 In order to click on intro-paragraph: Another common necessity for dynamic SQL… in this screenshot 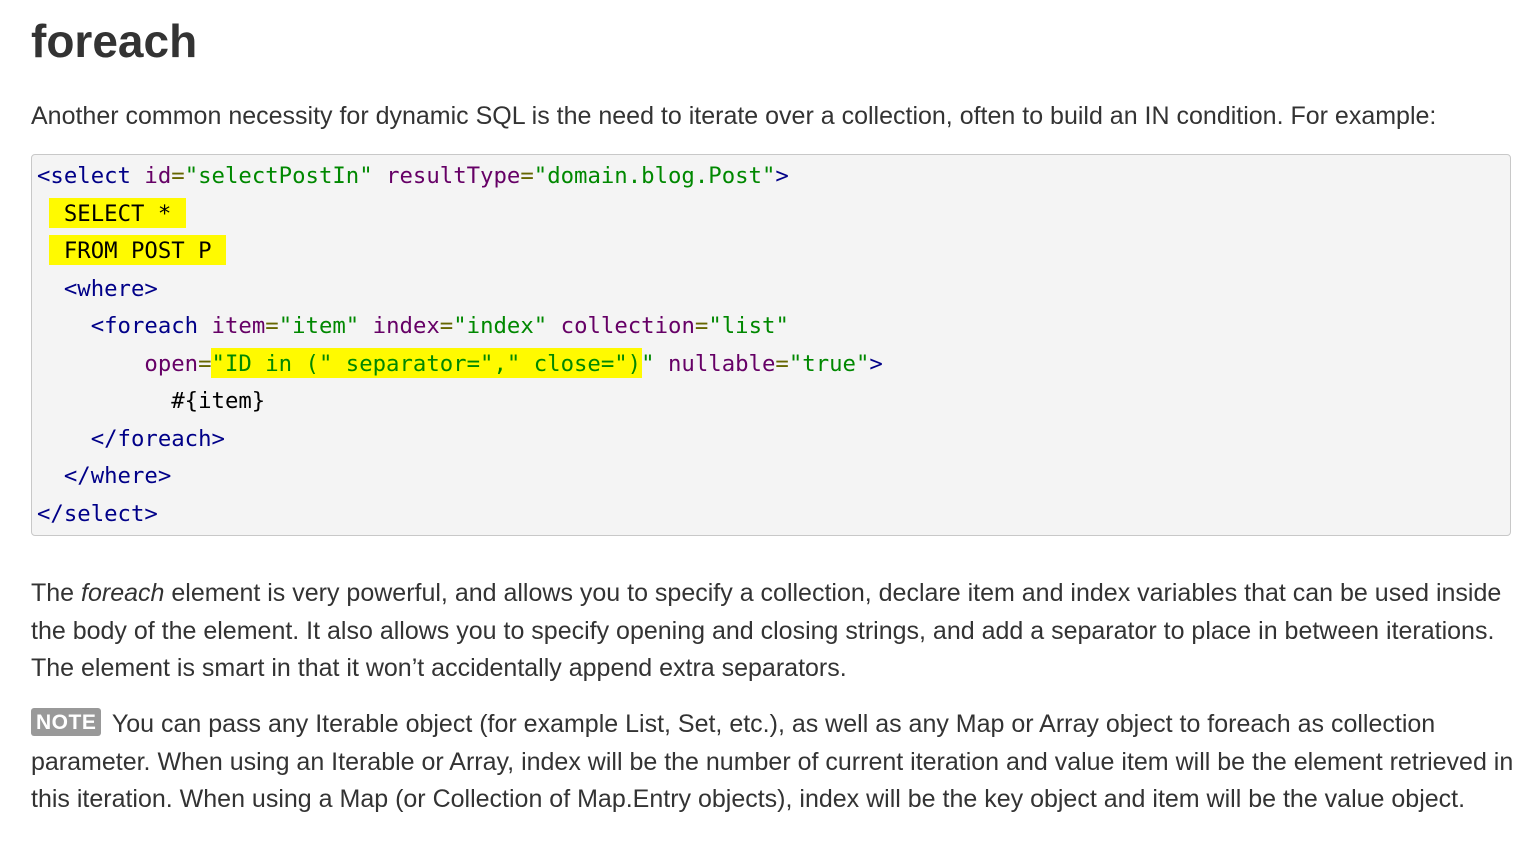, I will do `click(734, 116)`.